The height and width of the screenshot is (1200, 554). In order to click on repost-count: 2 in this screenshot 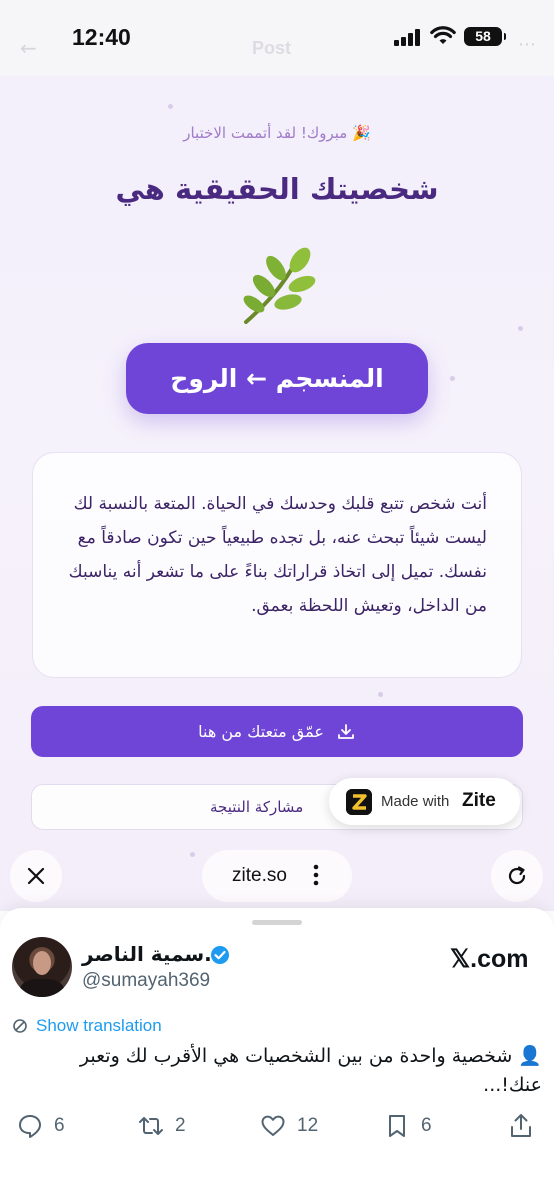, I will do `click(180, 1125)`.